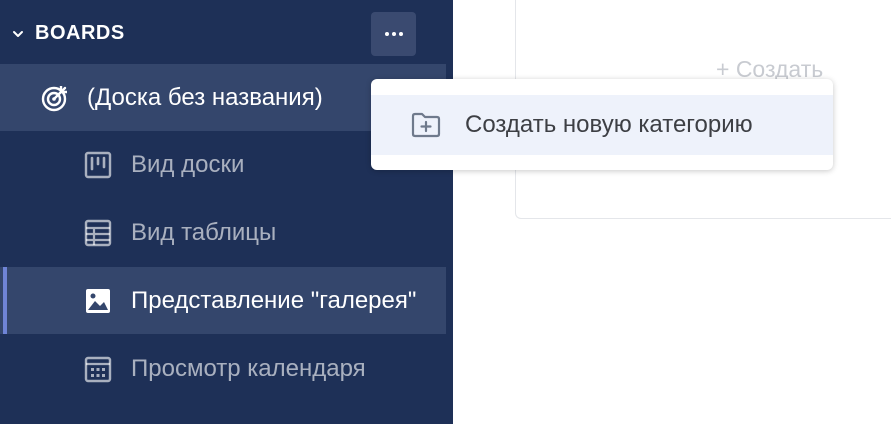  I want to click on create-category-menu-item: Создать новую категорию, so click(602, 125).